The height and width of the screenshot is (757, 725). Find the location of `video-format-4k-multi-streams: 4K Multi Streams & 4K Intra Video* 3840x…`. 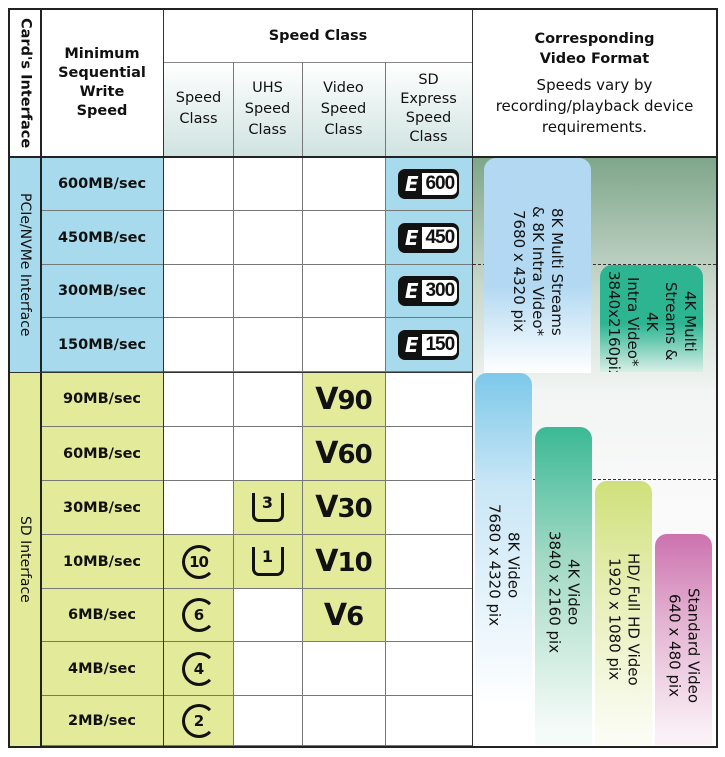

video-format-4k-multi-streams: 4K Multi Streams & 4K Intra Video* 3840x… is located at coordinates (651, 318).